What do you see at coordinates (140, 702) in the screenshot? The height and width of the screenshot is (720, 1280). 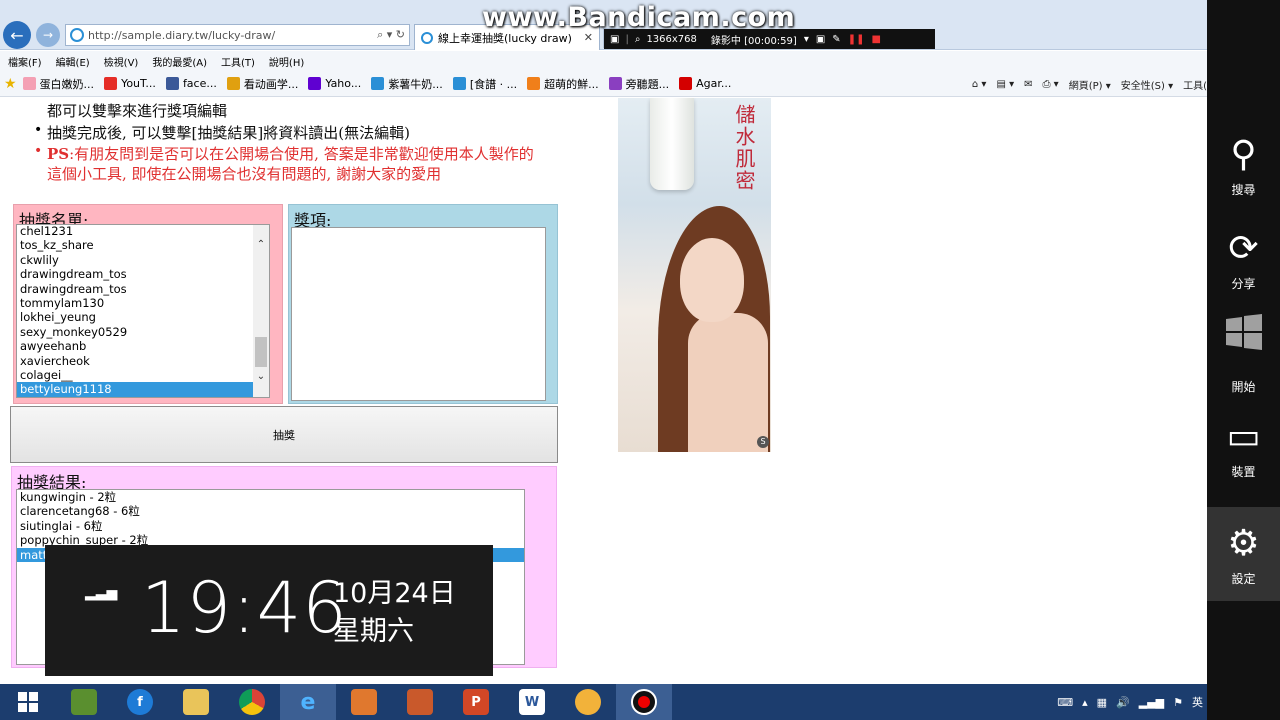 I see `app-blue: f` at bounding box center [140, 702].